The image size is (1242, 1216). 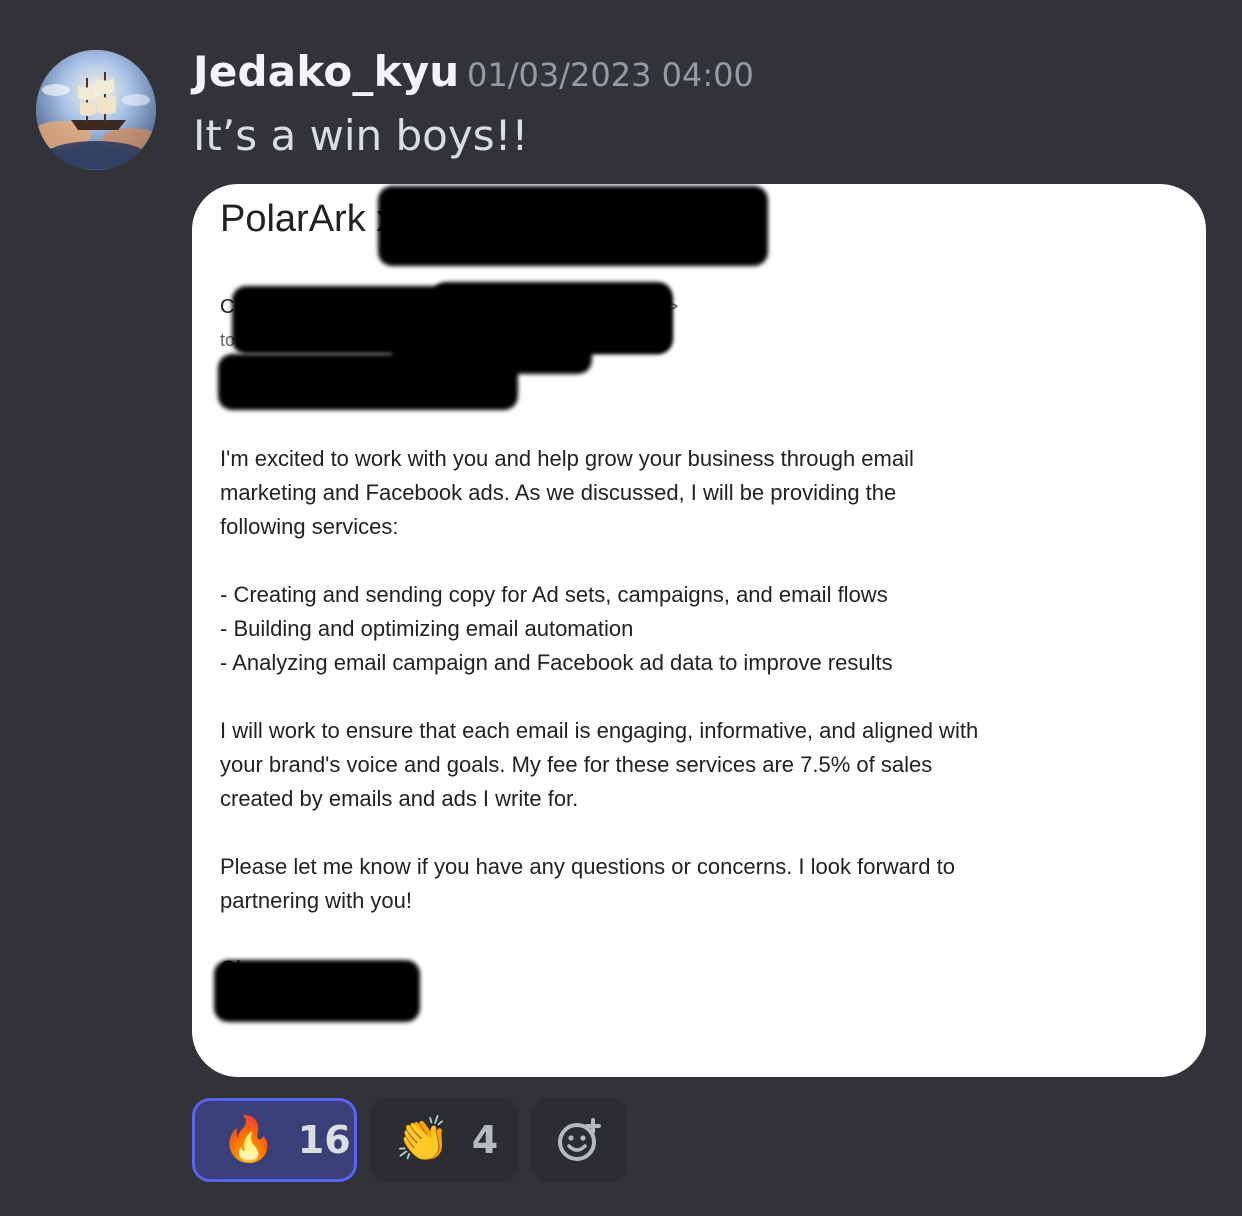 What do you see at coordinates (317, 991) in the screenshot?
I see `redaction-signature` at bounding box center [317, 991].